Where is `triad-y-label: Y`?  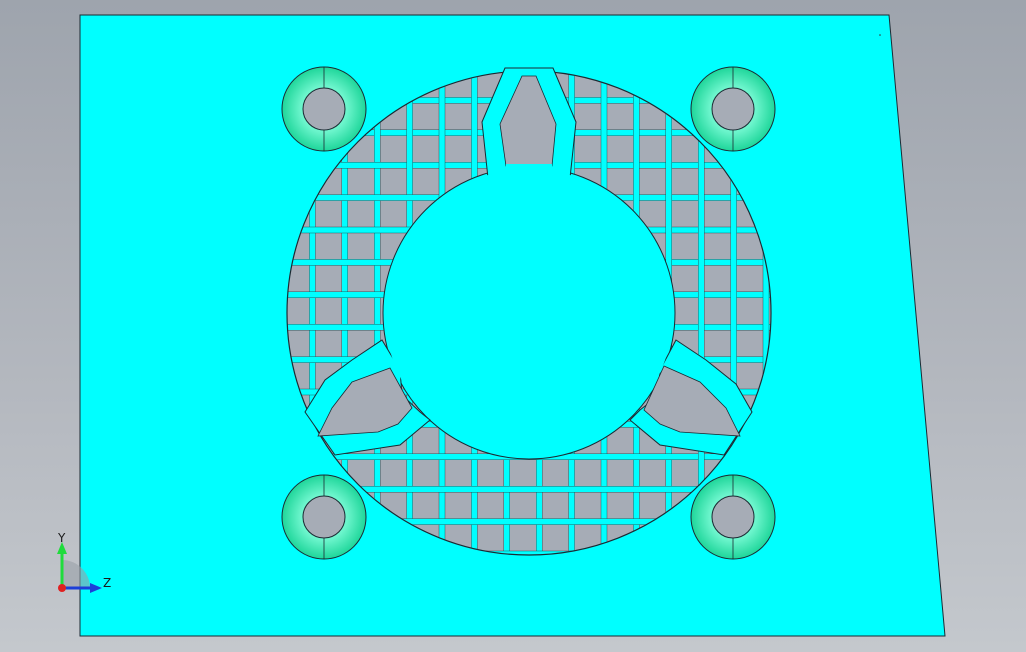 triad-y-label: Y is located at coordinates (62, 538).